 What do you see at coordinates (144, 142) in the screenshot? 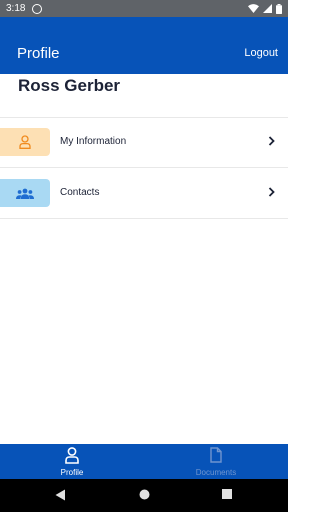
I see `menu-item-my-information: My Information` at bounding box center [144, 142].